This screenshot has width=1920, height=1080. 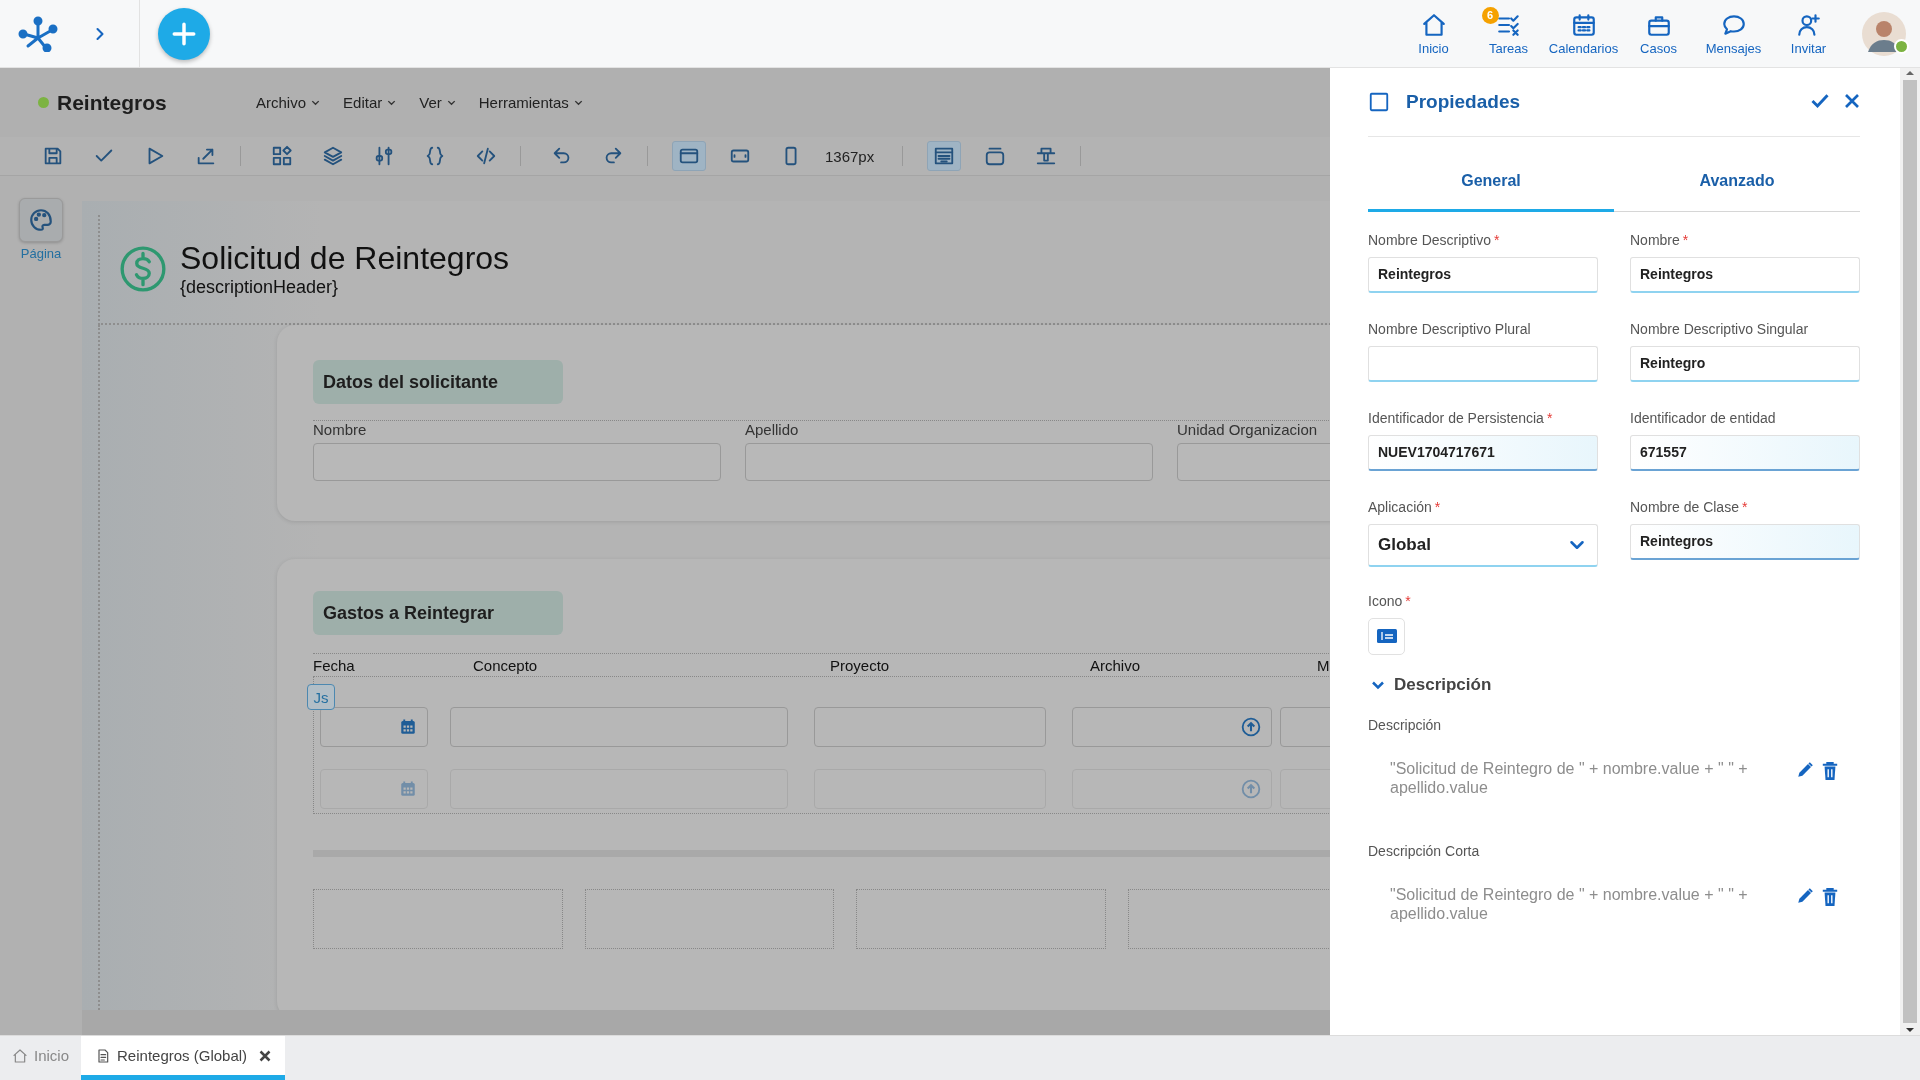 I want to click on layout-icon, so click(x=944, y=156).